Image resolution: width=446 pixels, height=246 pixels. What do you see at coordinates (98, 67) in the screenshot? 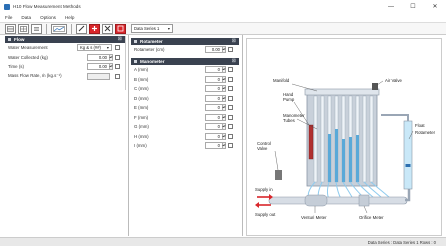
I see `time-input: 0.00` at bounding box center [98, 67].